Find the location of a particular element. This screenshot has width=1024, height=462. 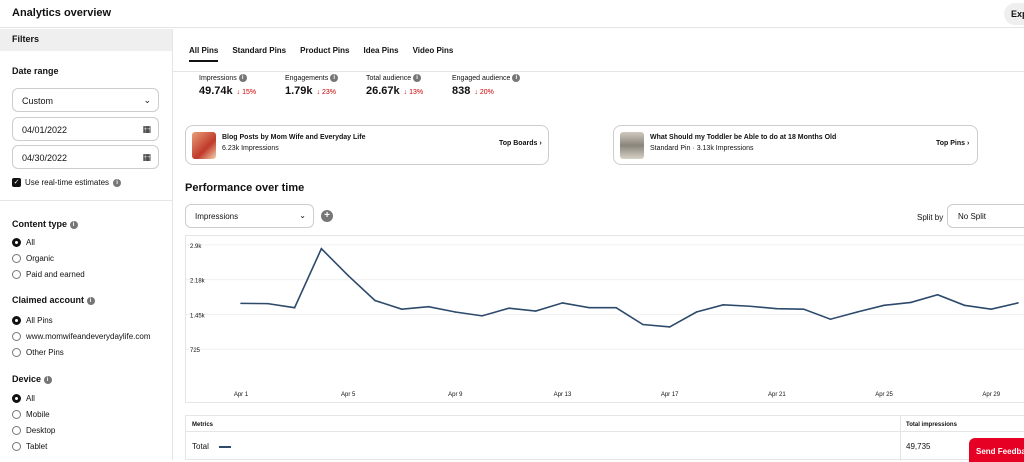

end-date-value: 04/30/2022 is located at coordinates (45, 158).